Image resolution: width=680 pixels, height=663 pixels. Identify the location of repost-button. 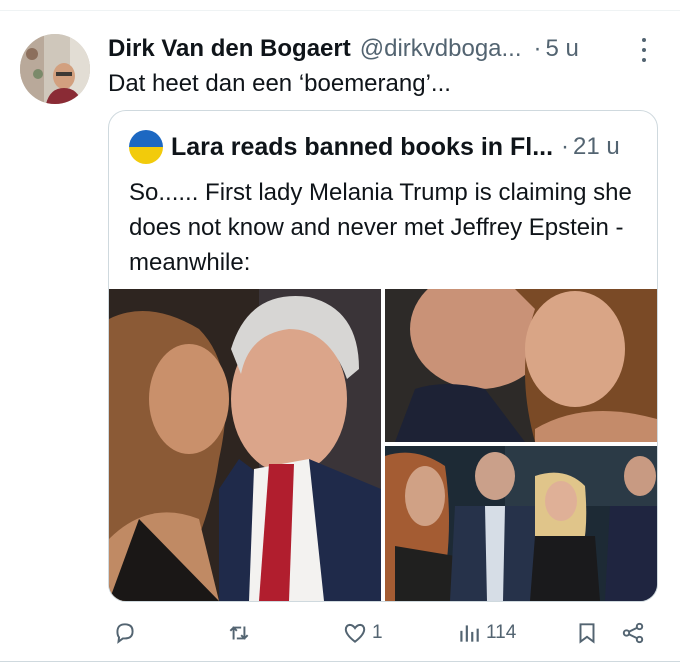
(241, 633).